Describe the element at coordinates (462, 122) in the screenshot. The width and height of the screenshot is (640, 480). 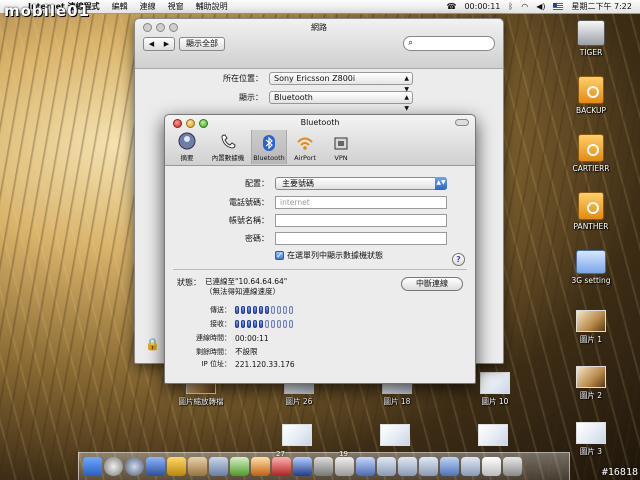
I see `toolbar-toggle-button` at that location.